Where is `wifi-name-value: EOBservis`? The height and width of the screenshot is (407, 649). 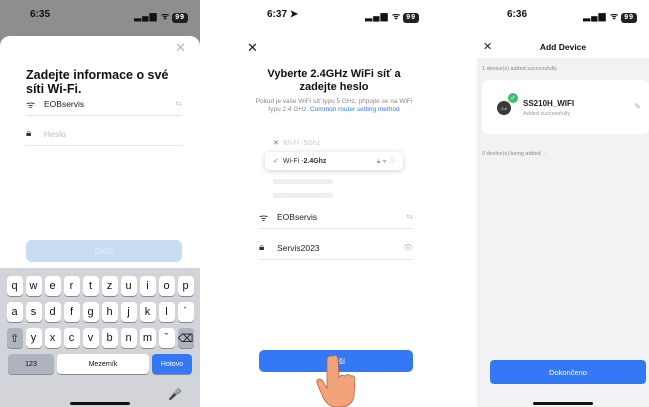 wifi-name-value: EOBservis is located at coordinates (64, 103).